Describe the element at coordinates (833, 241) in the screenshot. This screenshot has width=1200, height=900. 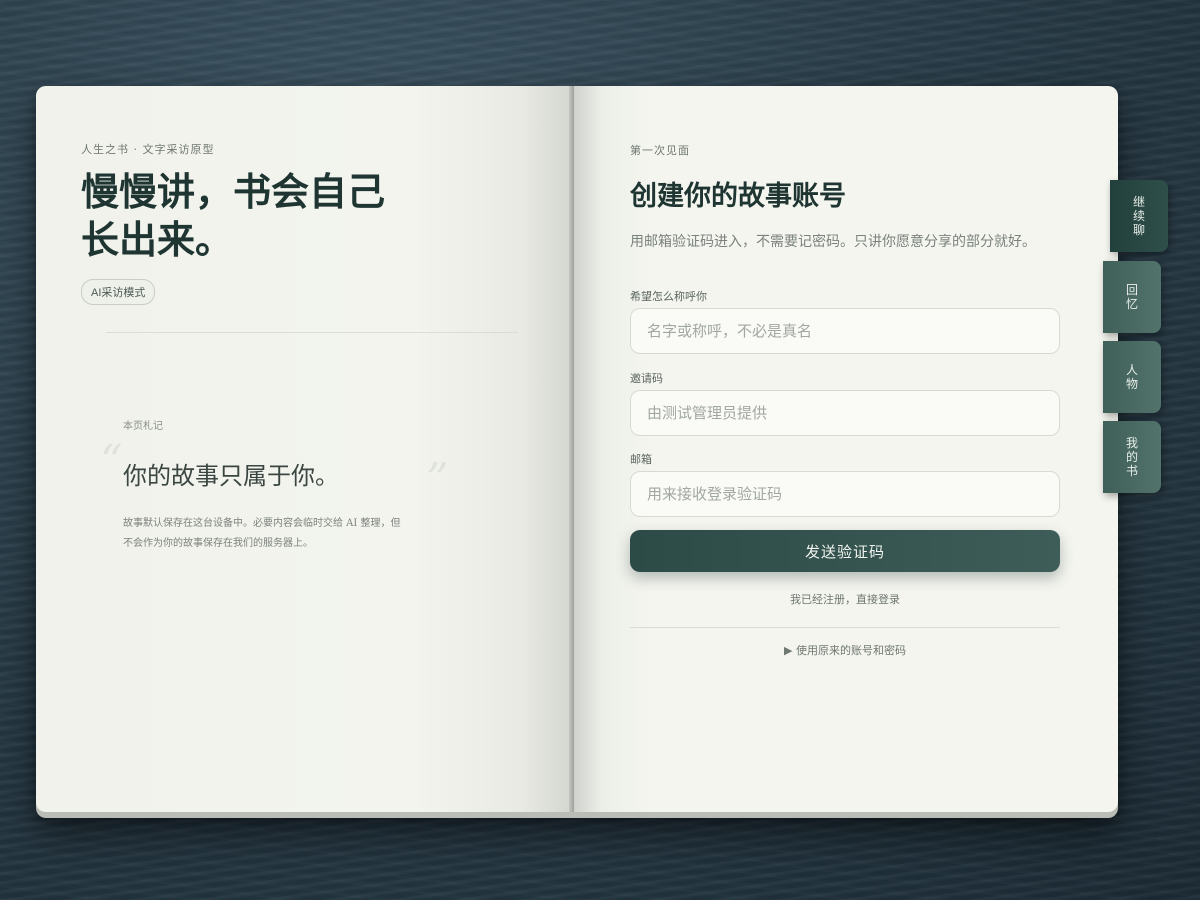
I see `form-description: 用邮箱验证码进入，不需要记密码。只讲你愿意分享的部分就好。` at that location.